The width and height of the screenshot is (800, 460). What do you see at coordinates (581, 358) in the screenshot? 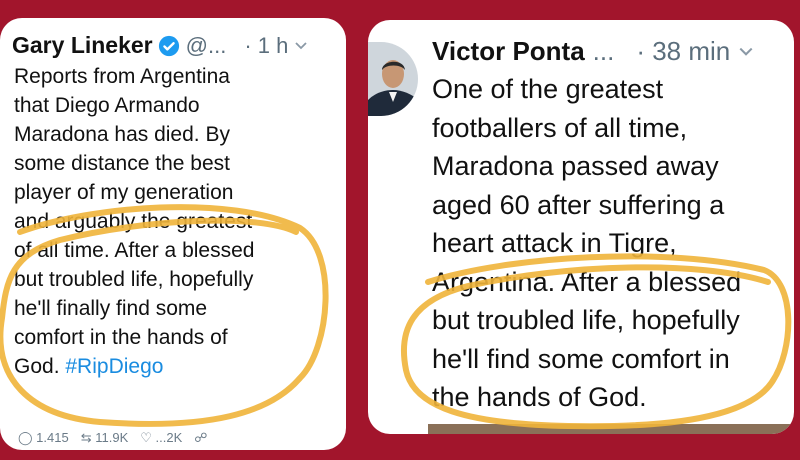
I see `tweet-line: he'll find some comfort in` at bounding box center [581, 358].